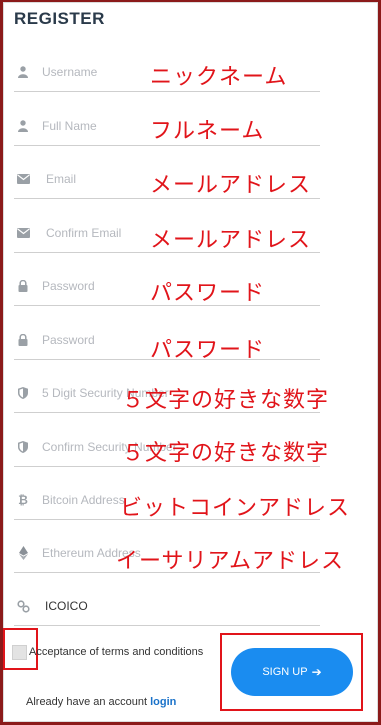 Image resolution: width=381 pixels, height=725 pixels. What do you see at coordinates (208, 293) in the screenshot?
I see `annotation-password: パスワード` at bounding box center [208, 293].